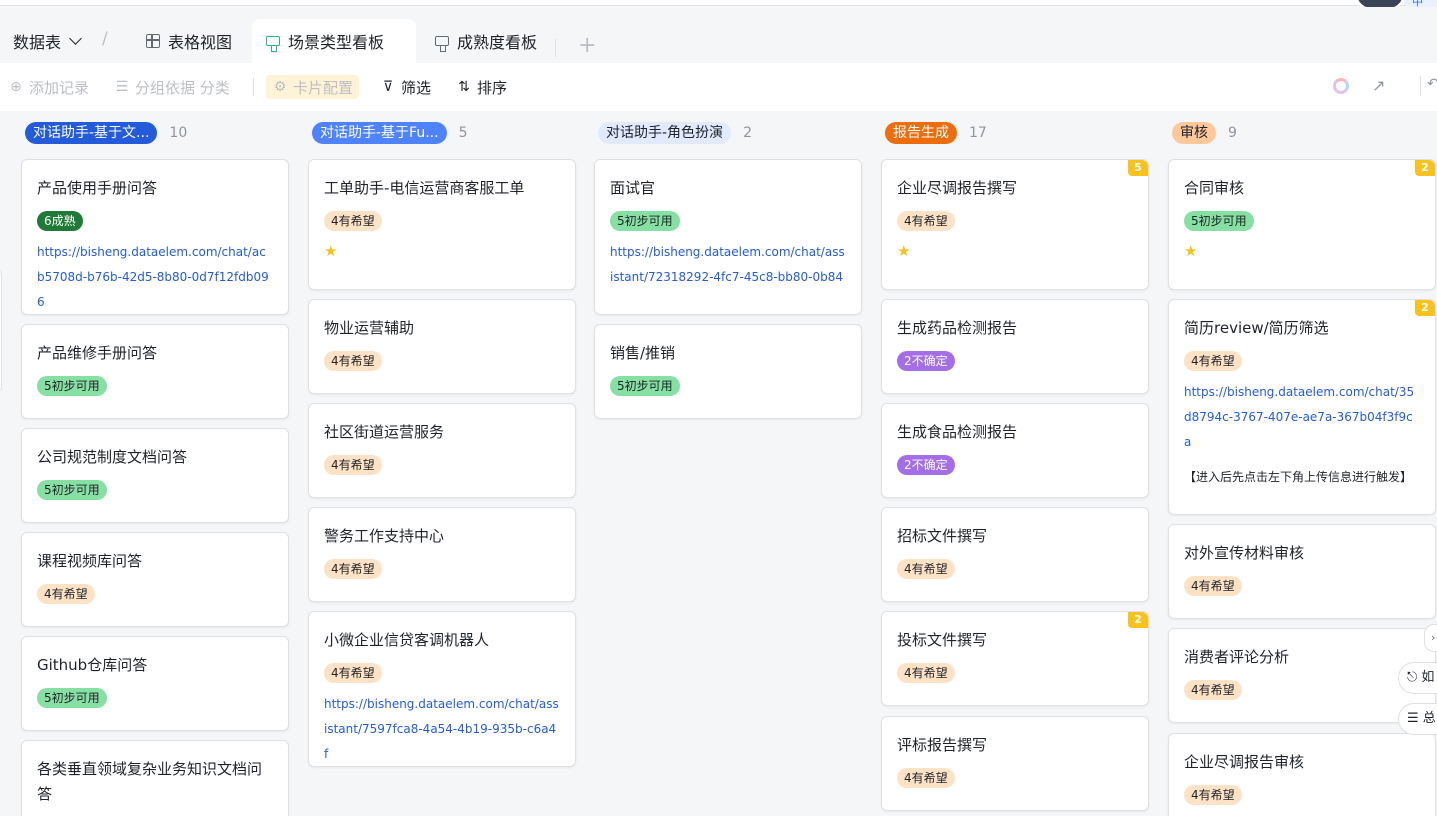 Image resolution: width=1437 pixels, height=816 pixels. What do you see at coordinates (47, 41) in the screenshot?
I see `datatable-dropdown: 数据表` at bounding box center [47, 41].